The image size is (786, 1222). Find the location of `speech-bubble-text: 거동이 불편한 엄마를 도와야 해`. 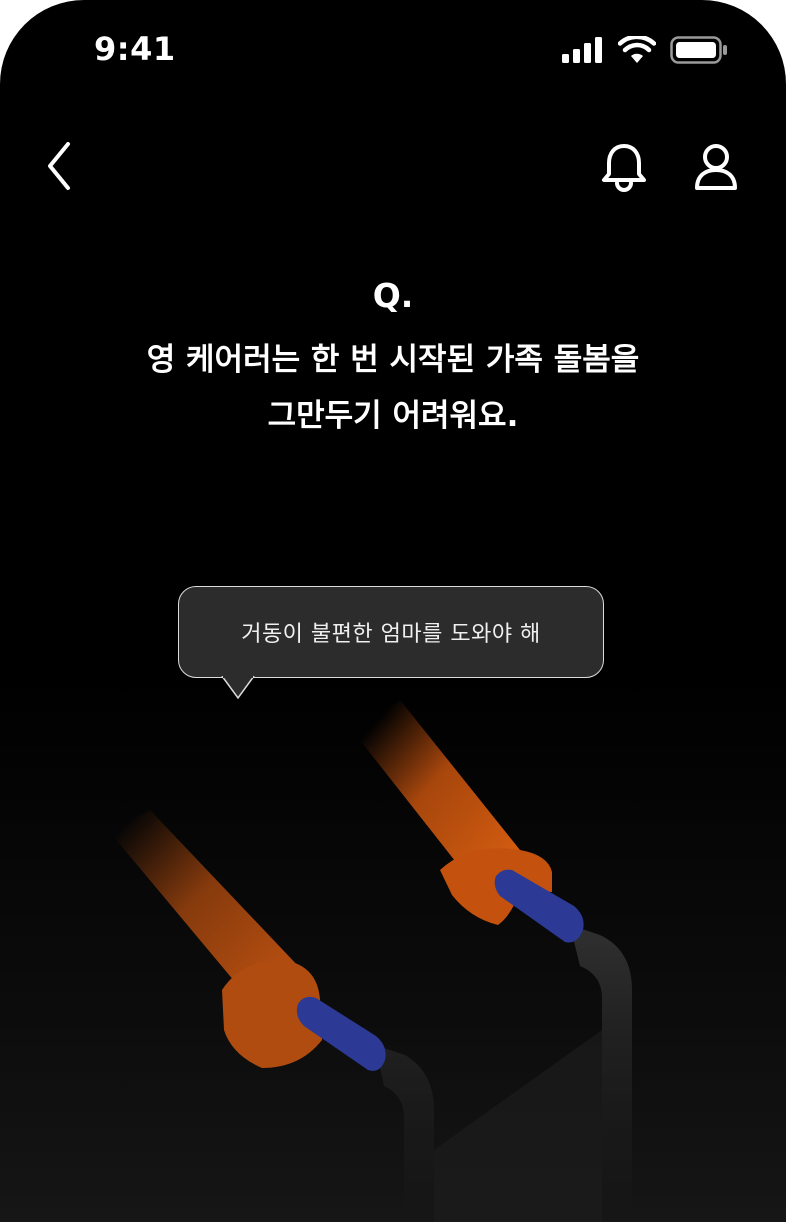

speech-bubble-text: 거동이 불편한 엄마를 도와야 해 is located at coordinates (391, 634).